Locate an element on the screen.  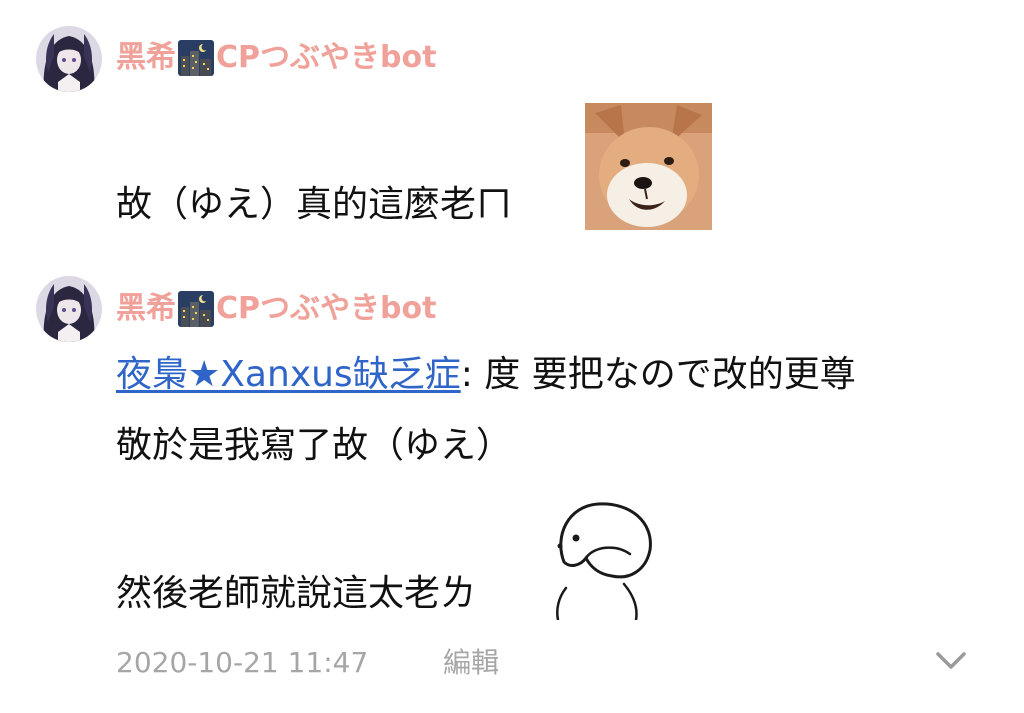
timestamp: 2020-10-21 11:47 is located at coordinates (242, 662).